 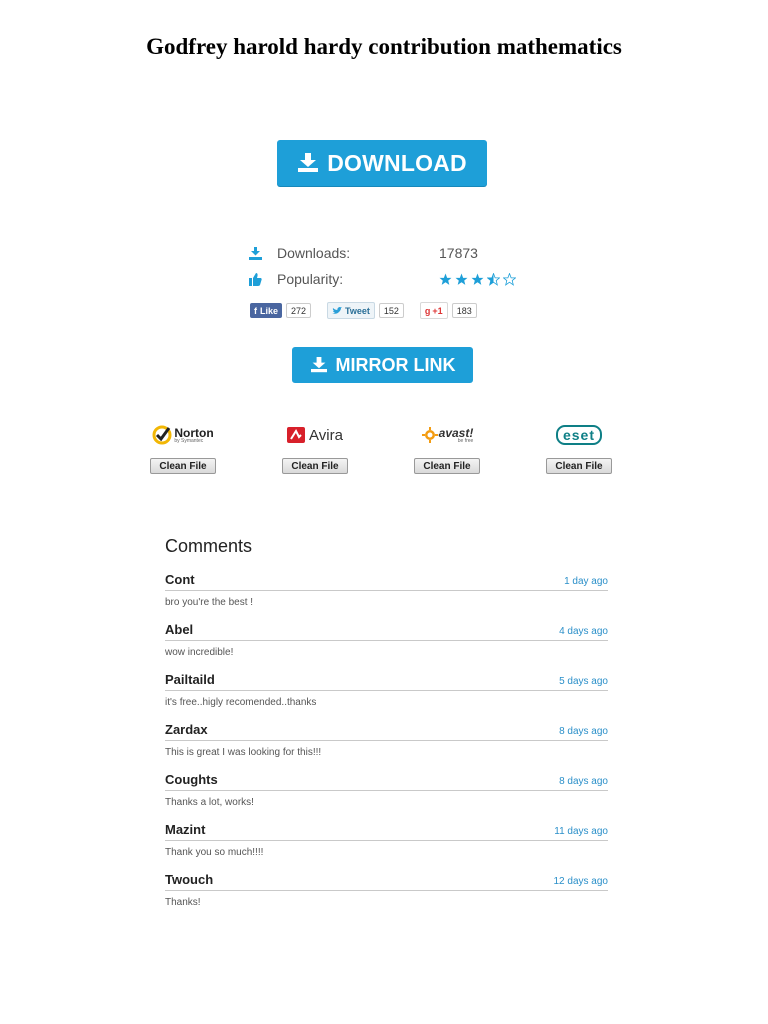 I want to click on avira-icon, so click(x=296, y=435).